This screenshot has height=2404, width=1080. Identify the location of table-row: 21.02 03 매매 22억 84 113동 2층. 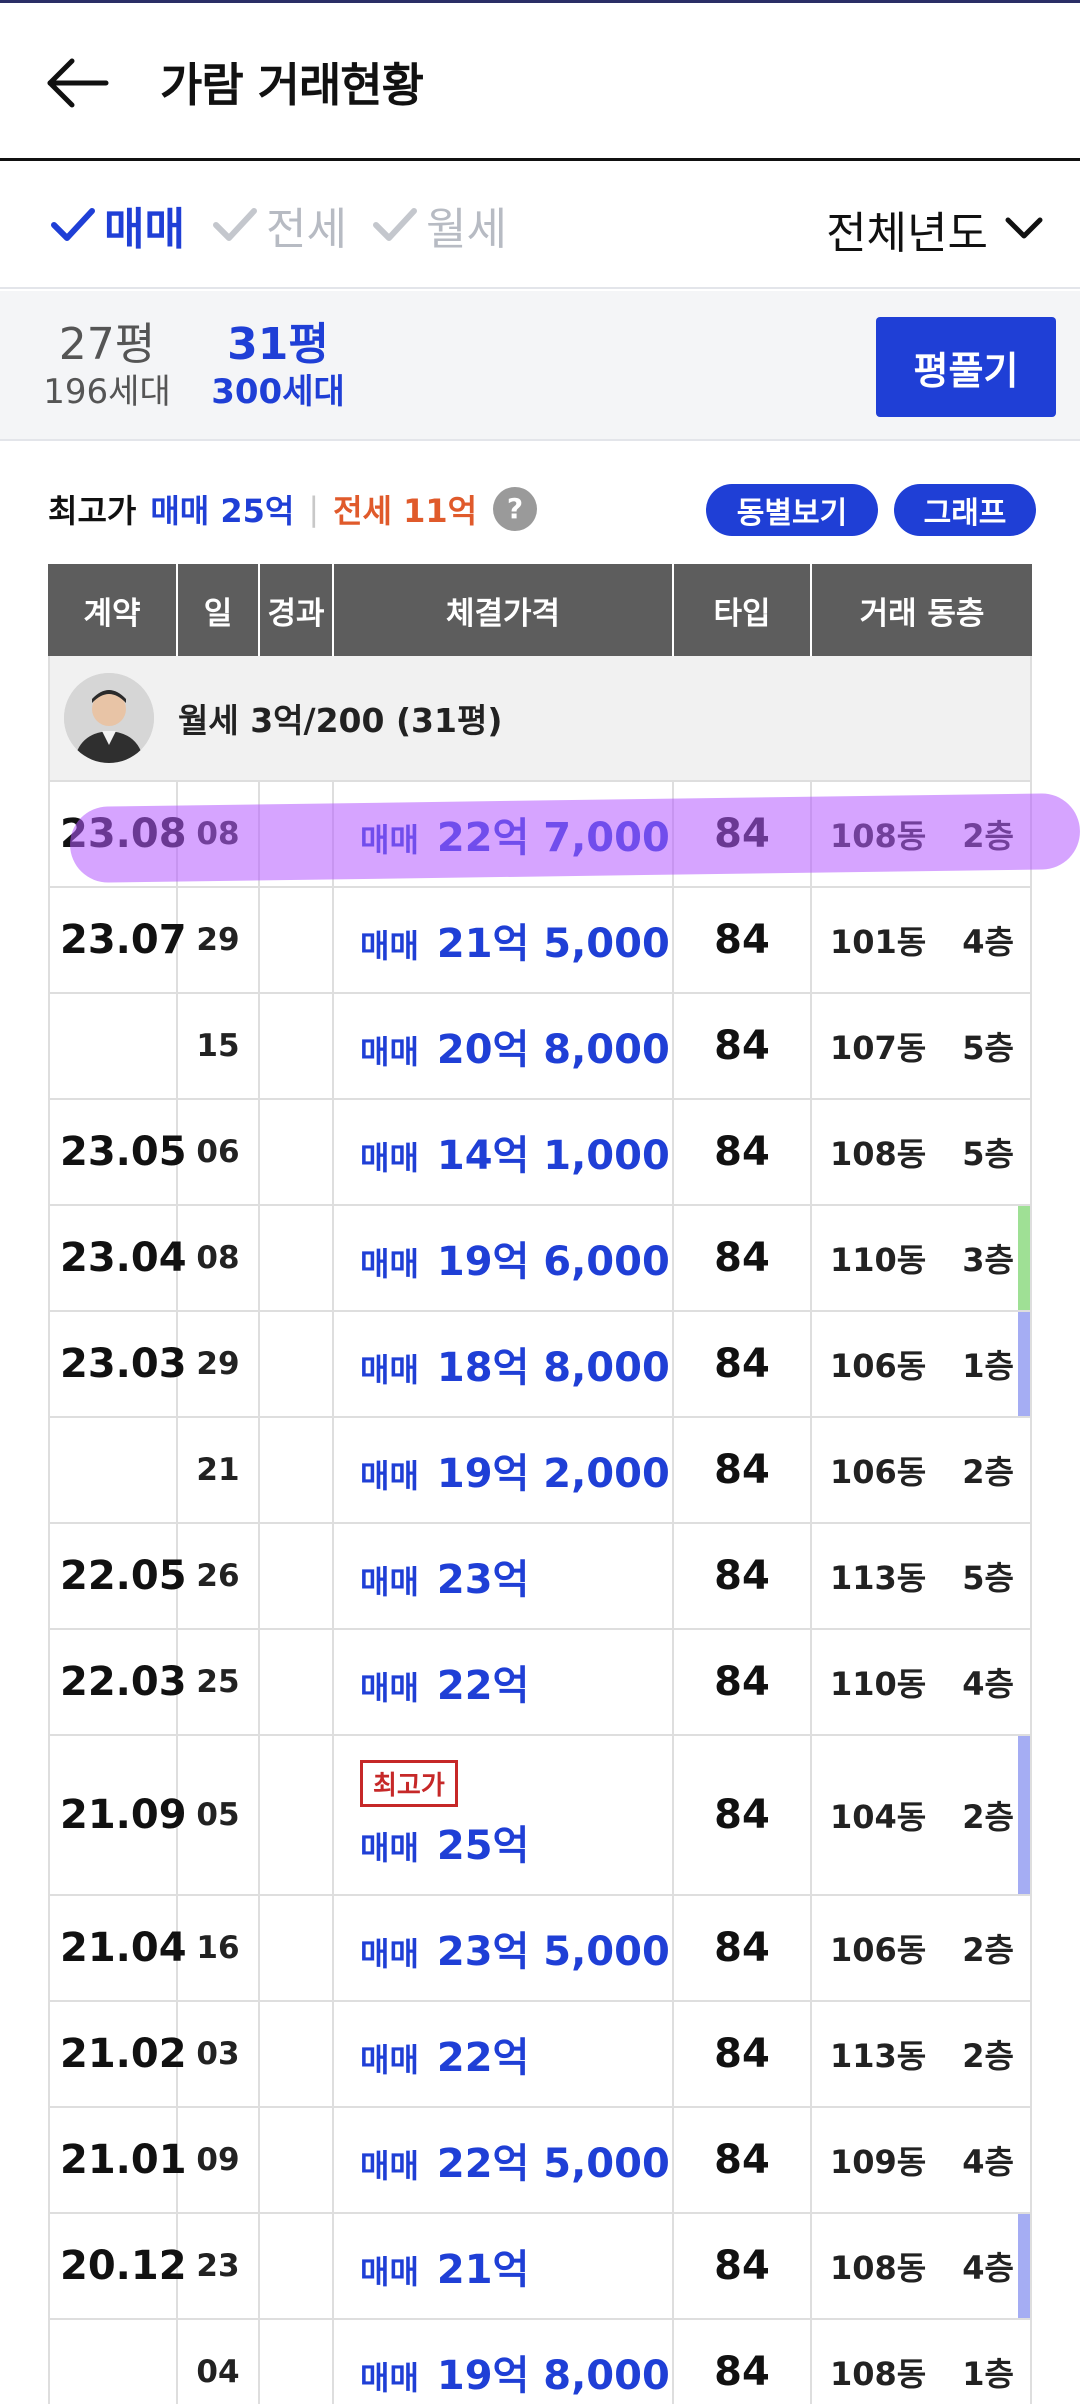
(540, 2055).